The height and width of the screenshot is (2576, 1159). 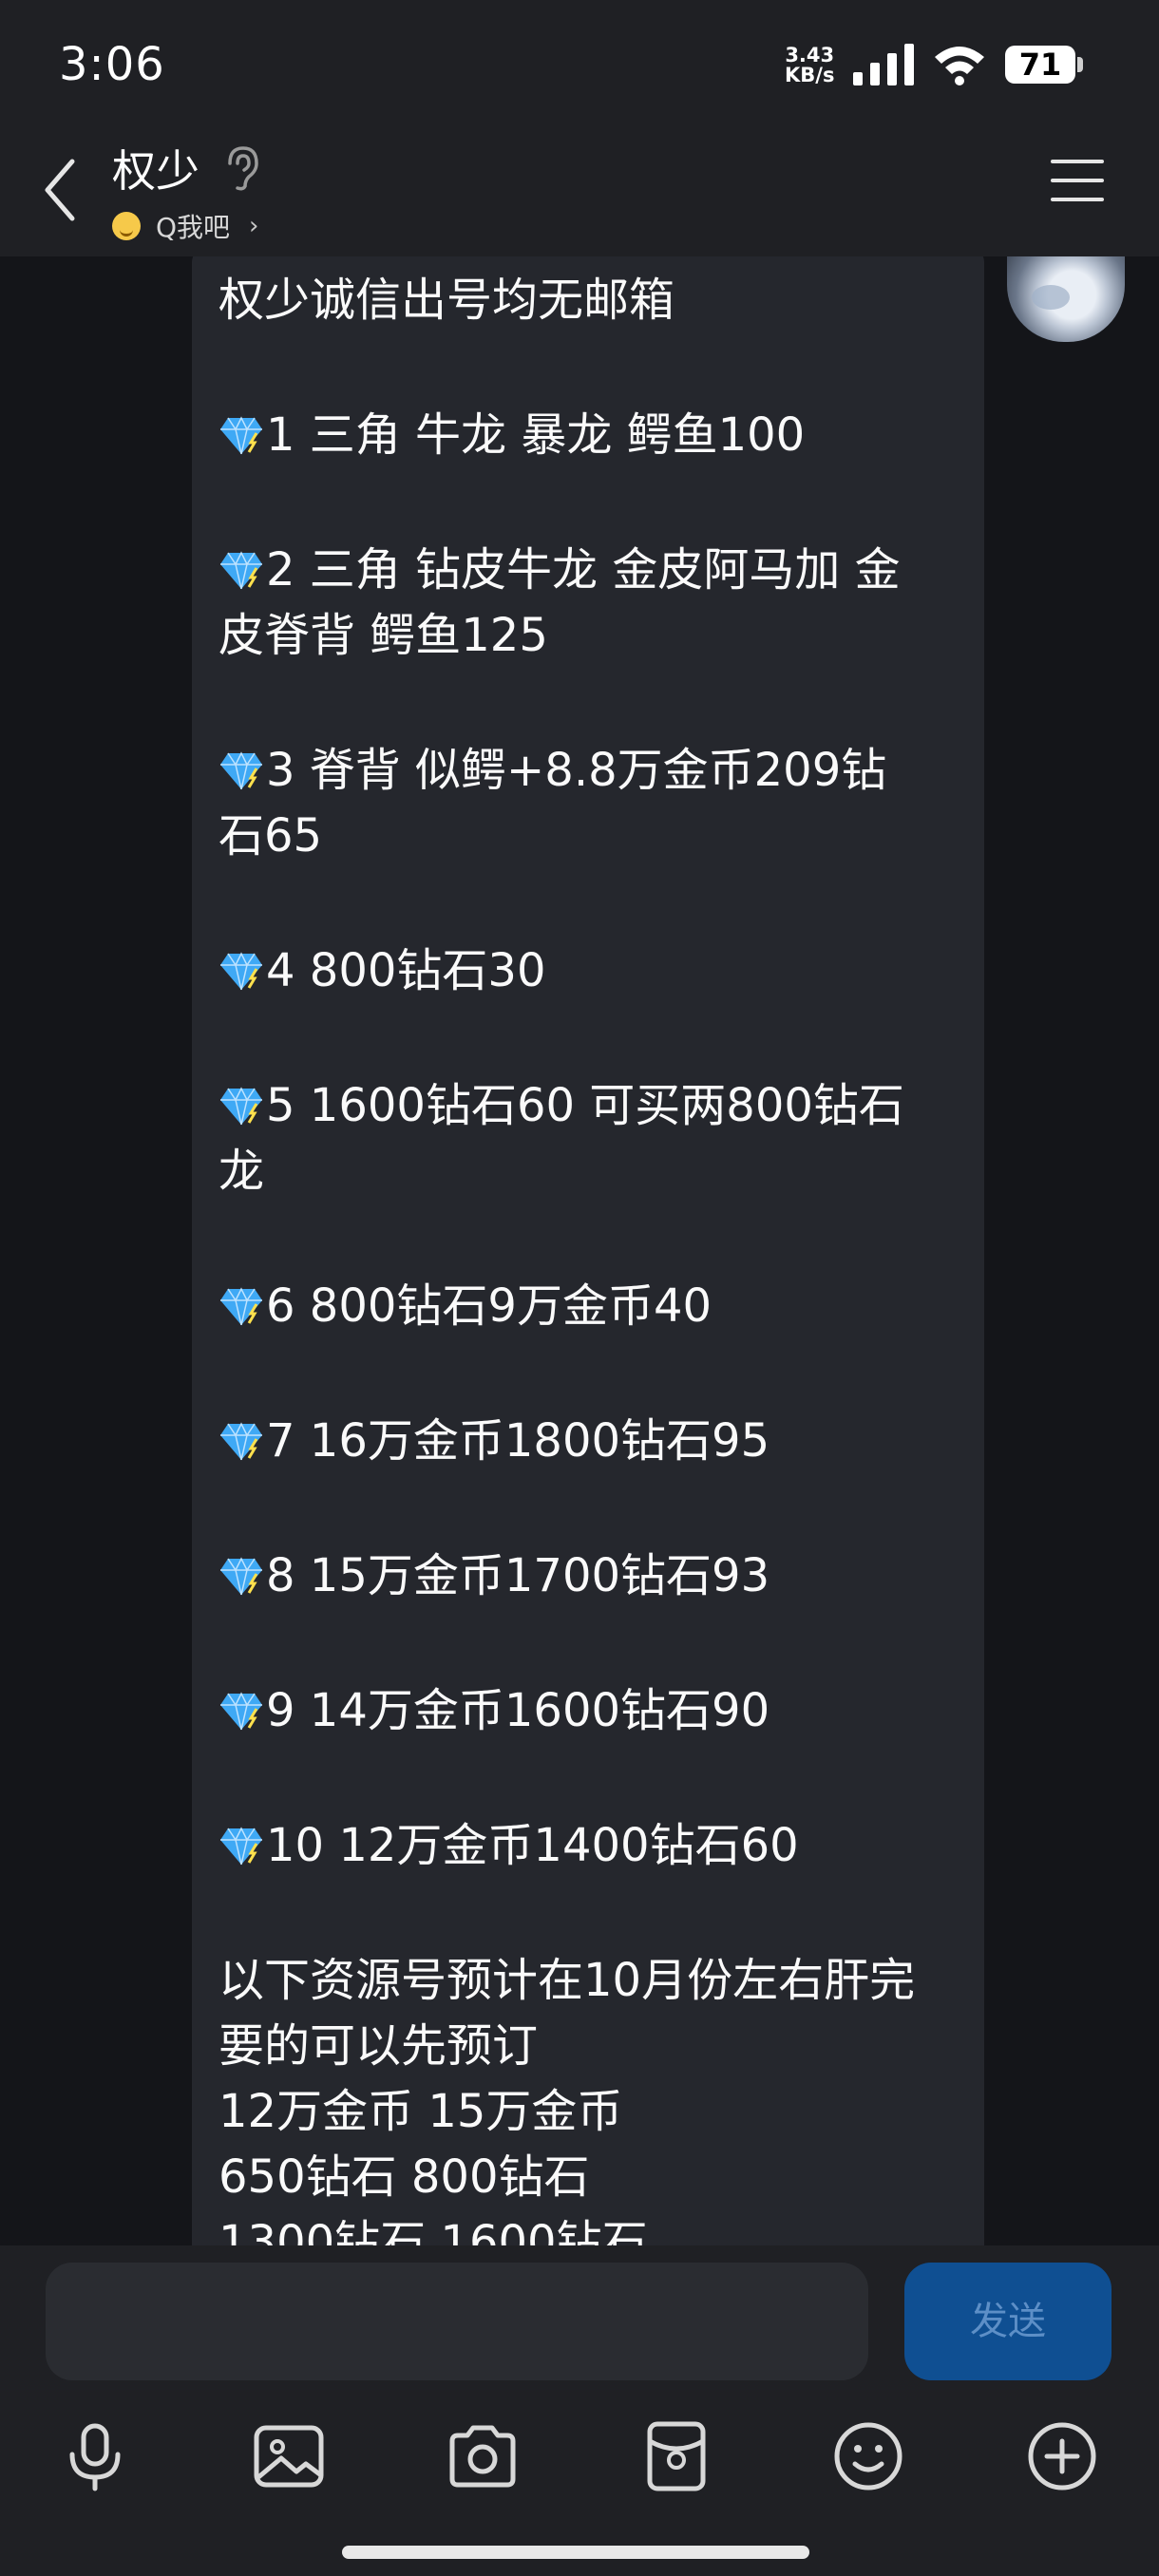 What do you see at coordinates (583, 570) in the screenshot?
I see `message-line-text: 2 三角 钻皮牛龙 金皮阿马加 金` at bounding box center [583, 570].